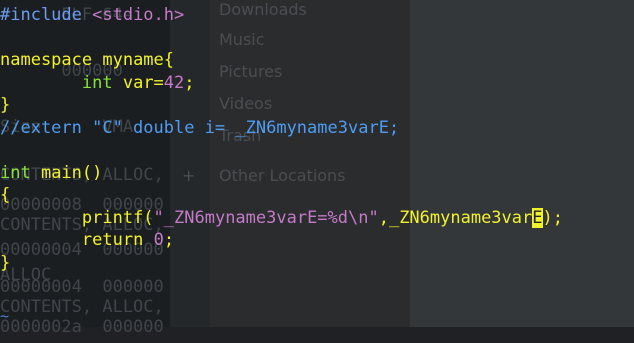 This screenshot has height=343, width=634. What do you see at coordinates (112, 240) in the screenshot?
I see `code-token: return` at bounding box center [112, 240].